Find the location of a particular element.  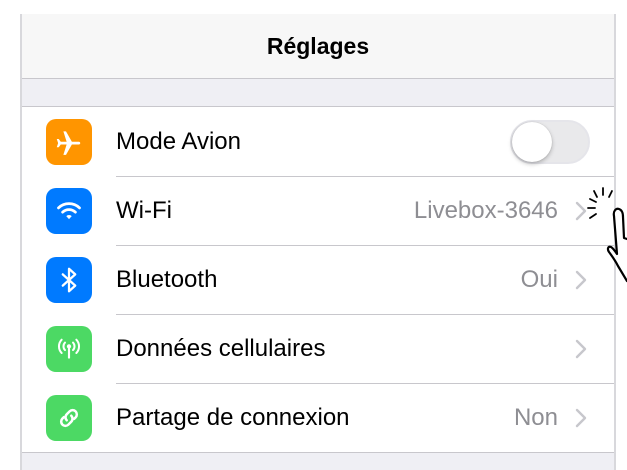

row-label: Partage de connexion is located at coordinates (233, 417).